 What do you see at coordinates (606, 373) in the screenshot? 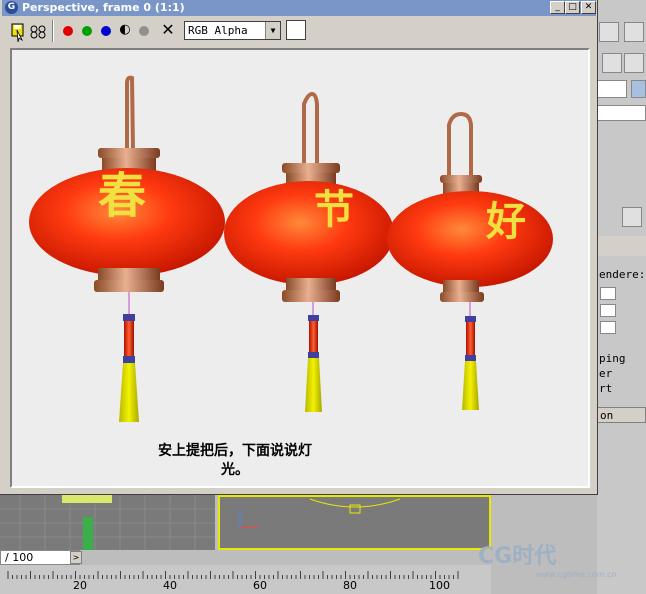
I see `background-label: er` at bounding box center [606, 373].